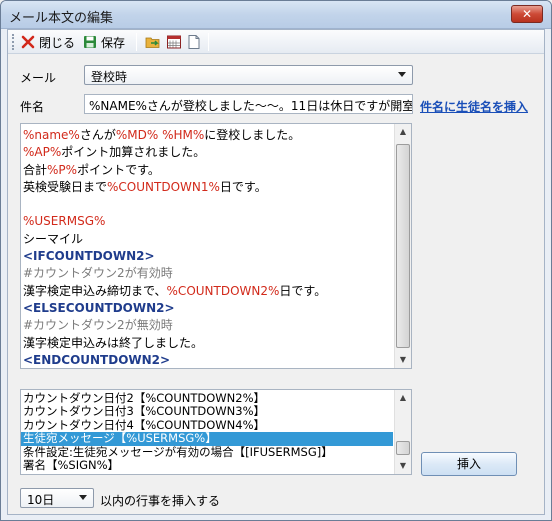  What do you see at coordinates (133, 152) in the screenshot?
I see `body-text-segment: ポイント加算されました。` at bounding box center [133, 152].